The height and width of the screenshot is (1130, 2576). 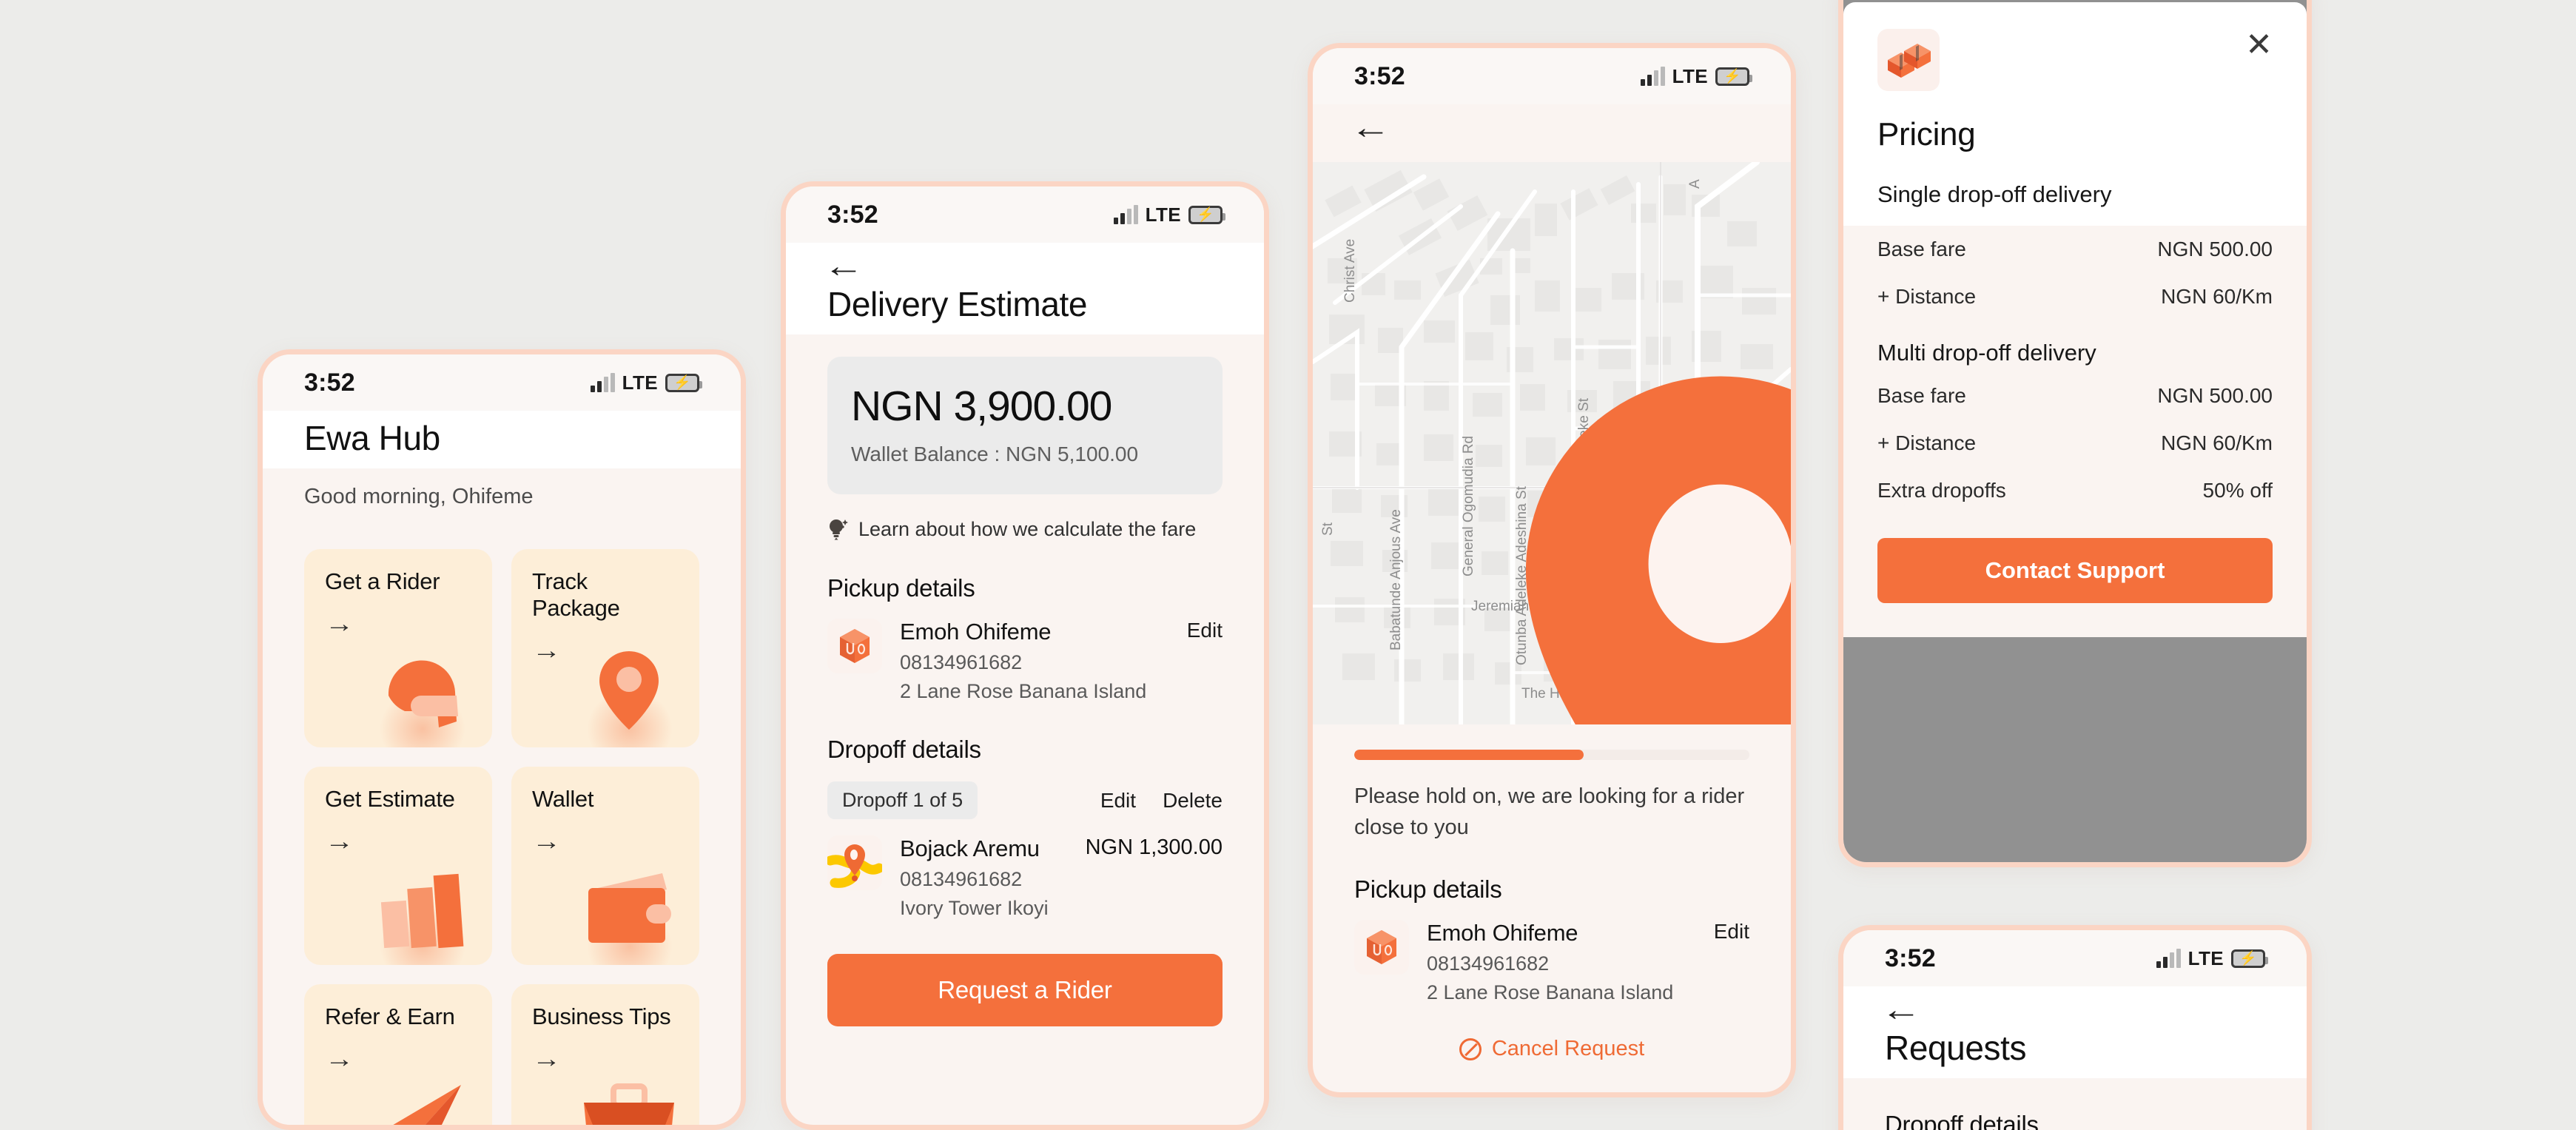 What do you see at coordinates (1396, 579) in the screenshot?
I see `map-street-label: Babatunde Anjous Ave` at bounding box center [1396, 579].